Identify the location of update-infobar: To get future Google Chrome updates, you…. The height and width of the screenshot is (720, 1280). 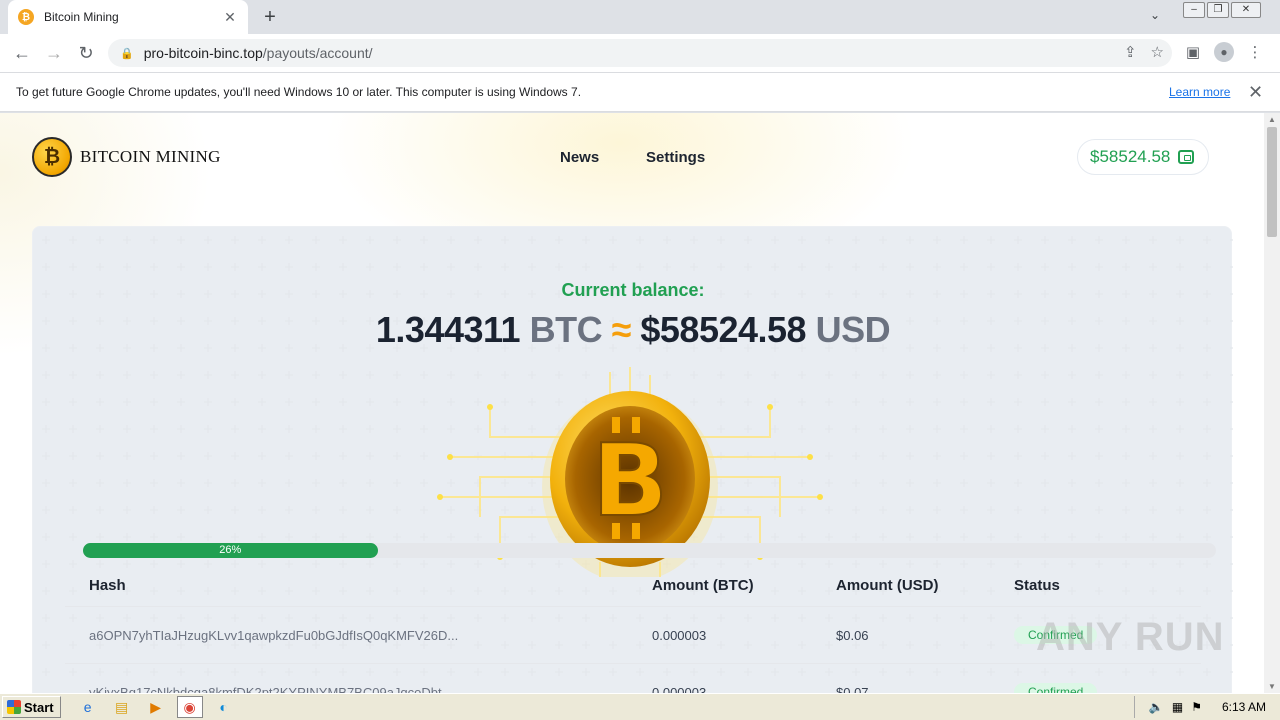
(640, 92).